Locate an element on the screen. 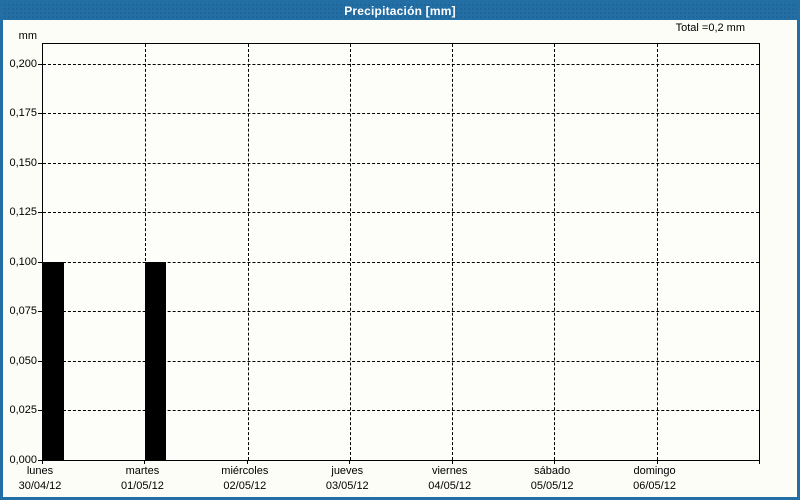  chart-title: Precipitación [mm] is located at coordinates (400, 11).